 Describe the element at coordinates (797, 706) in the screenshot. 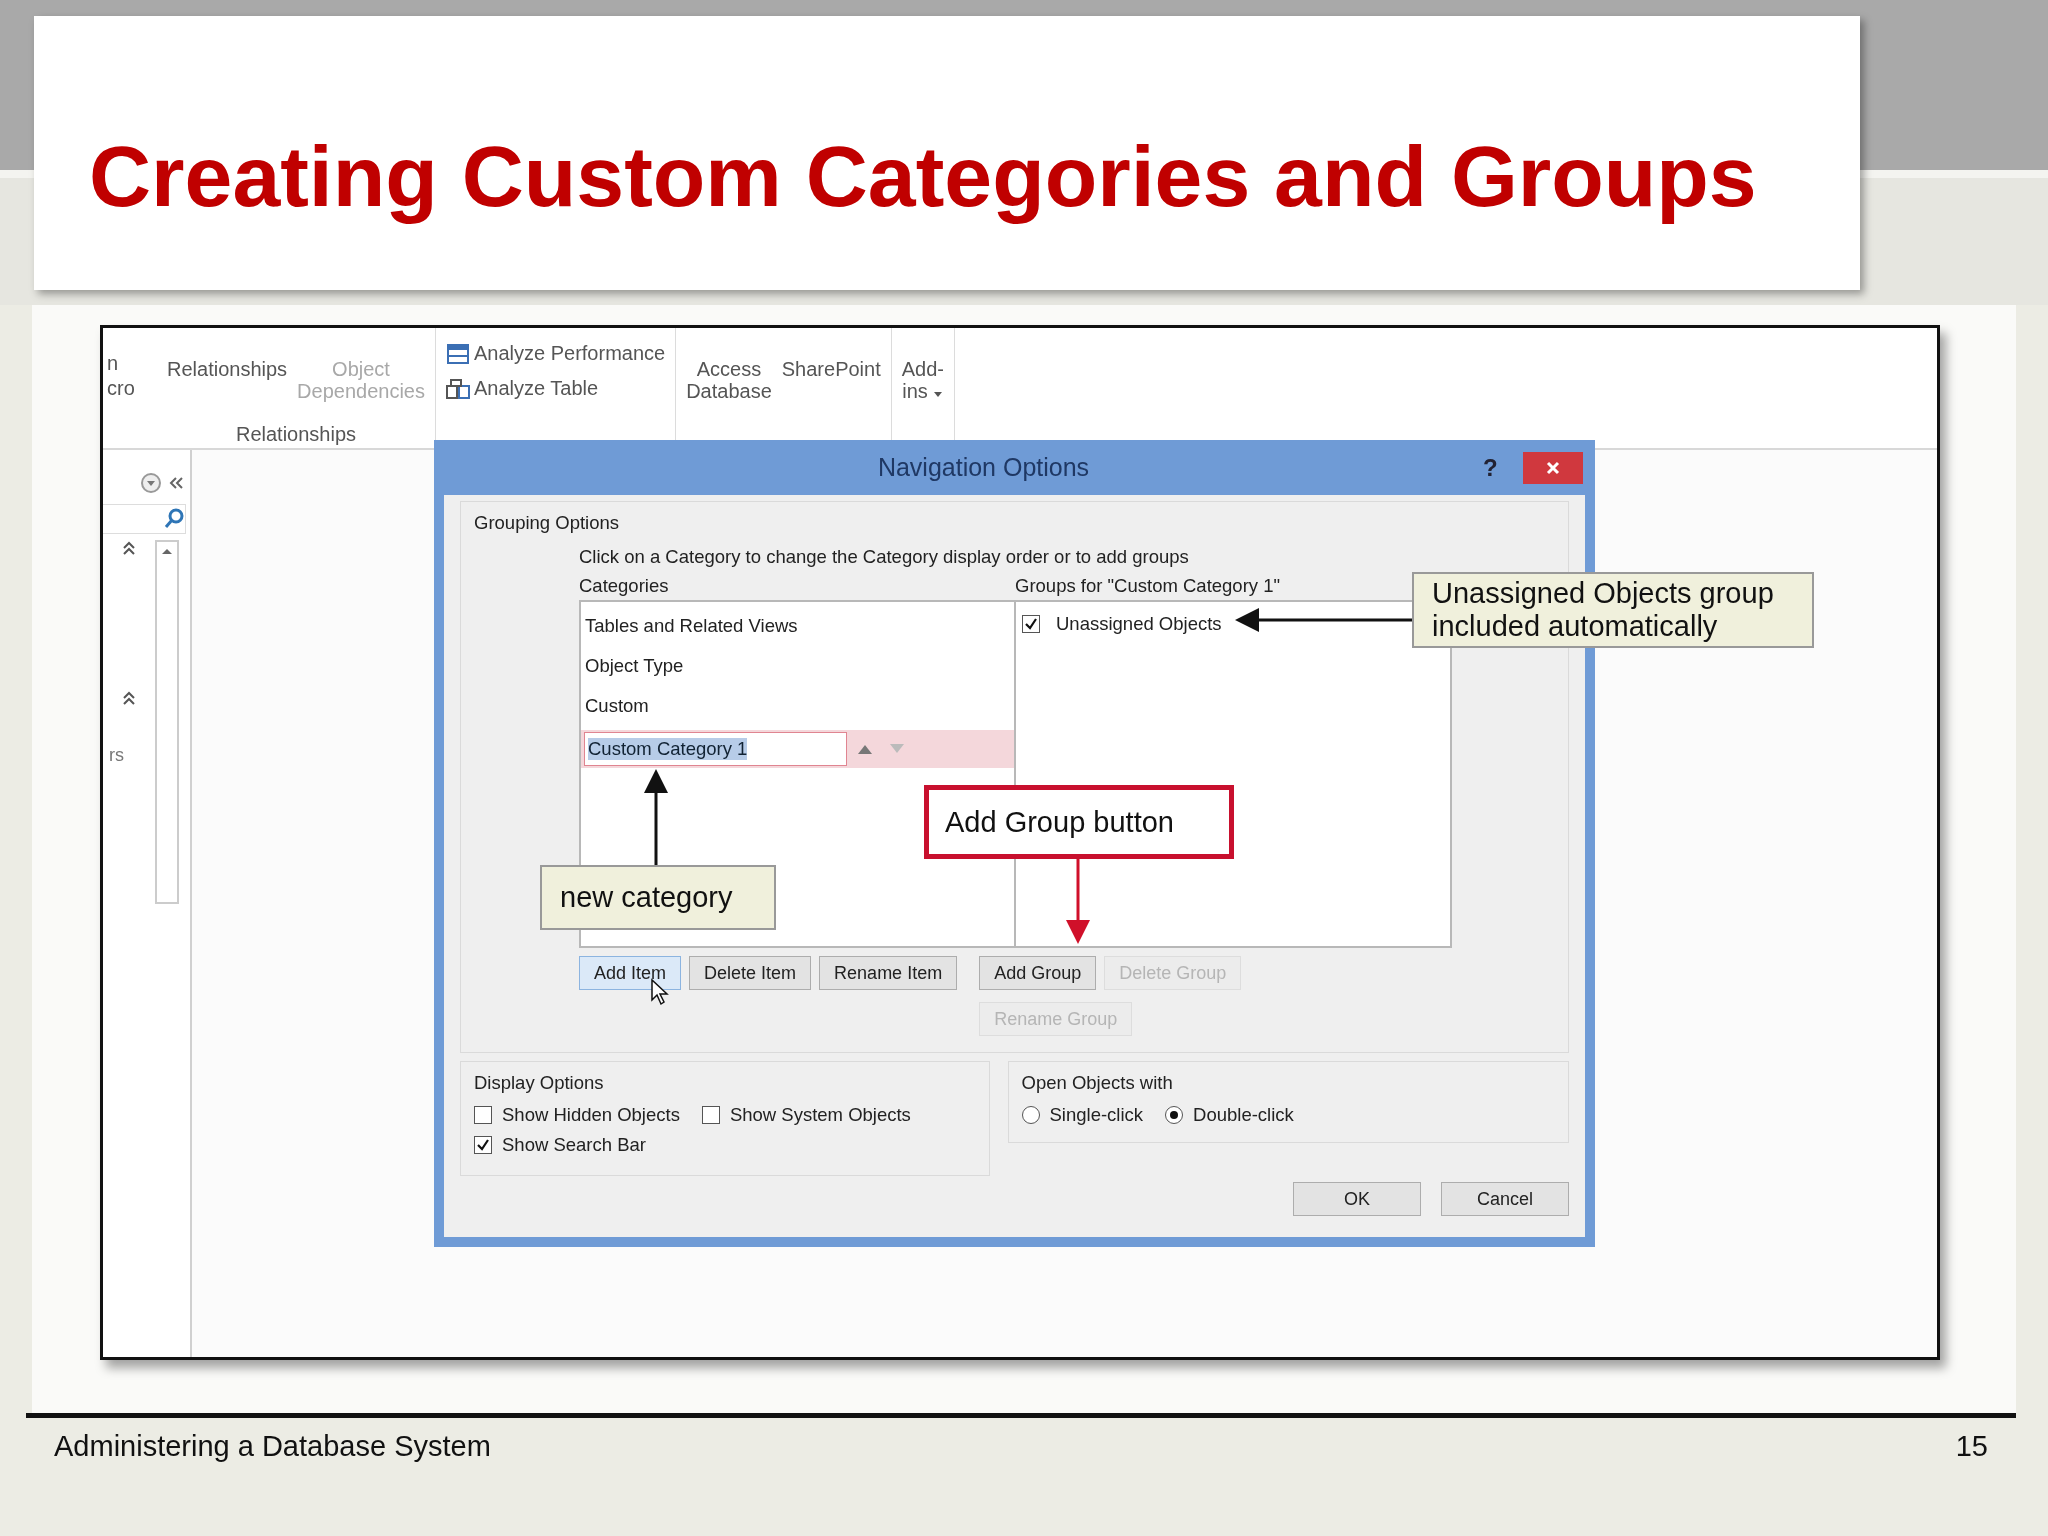

I see `list-item: Custom` at that location.